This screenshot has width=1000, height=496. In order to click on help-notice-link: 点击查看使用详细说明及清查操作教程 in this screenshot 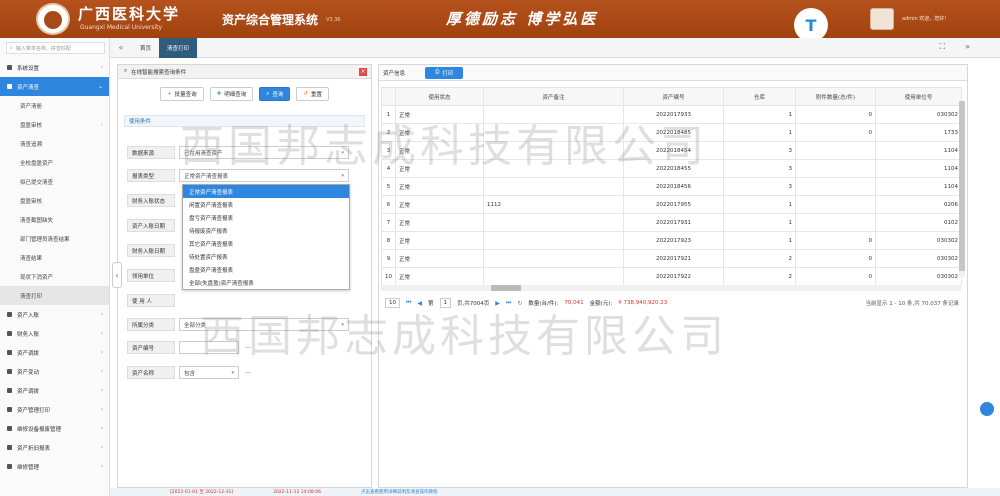, I will do `click(399, 492)`.